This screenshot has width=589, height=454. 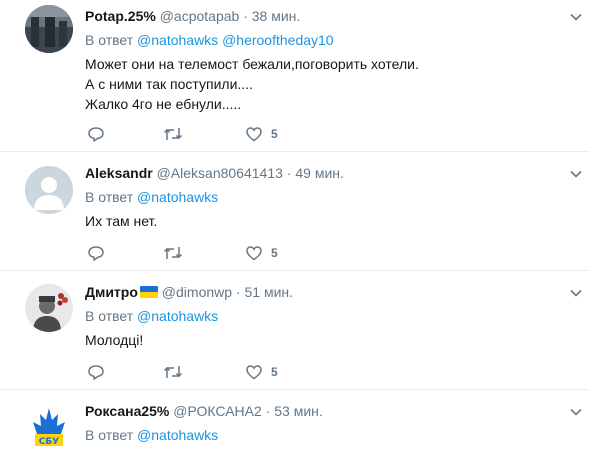 I want to click on display-name: Роксана25%, so click(x=127, y=411).